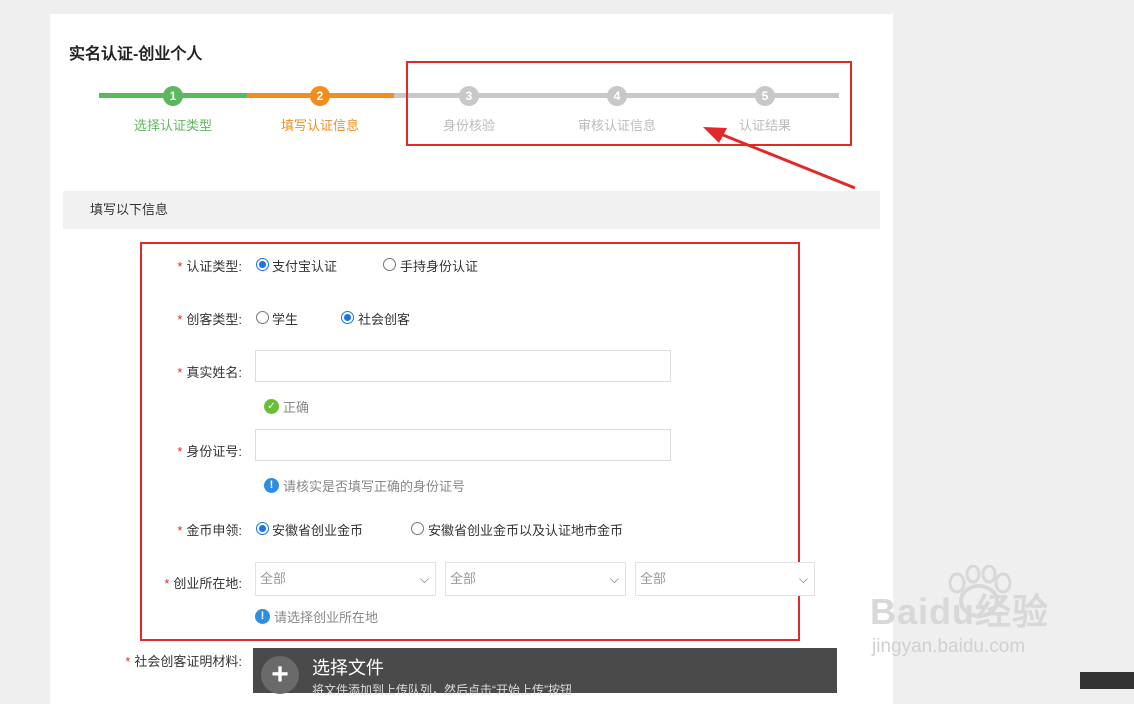 The height and width of the screenshot is (704, 1134). Describe the element at coordinates (463, 445) in the screenshot. I see `id-number-input` at that location.